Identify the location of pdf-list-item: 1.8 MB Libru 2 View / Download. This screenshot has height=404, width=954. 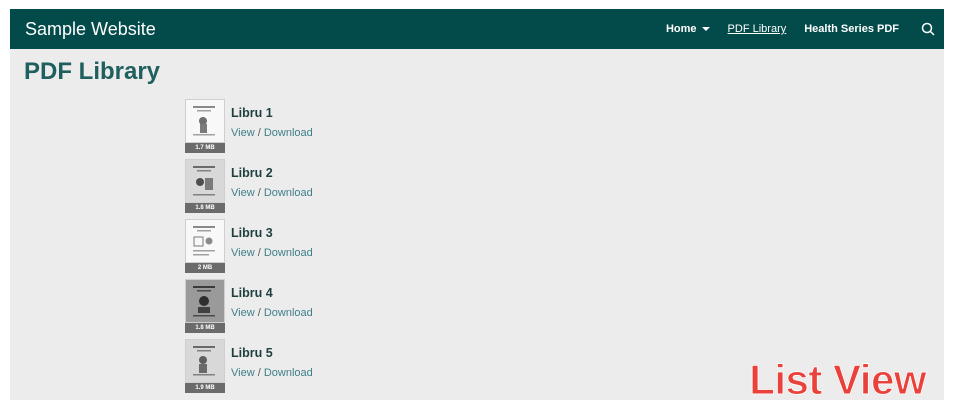
(335, 187).